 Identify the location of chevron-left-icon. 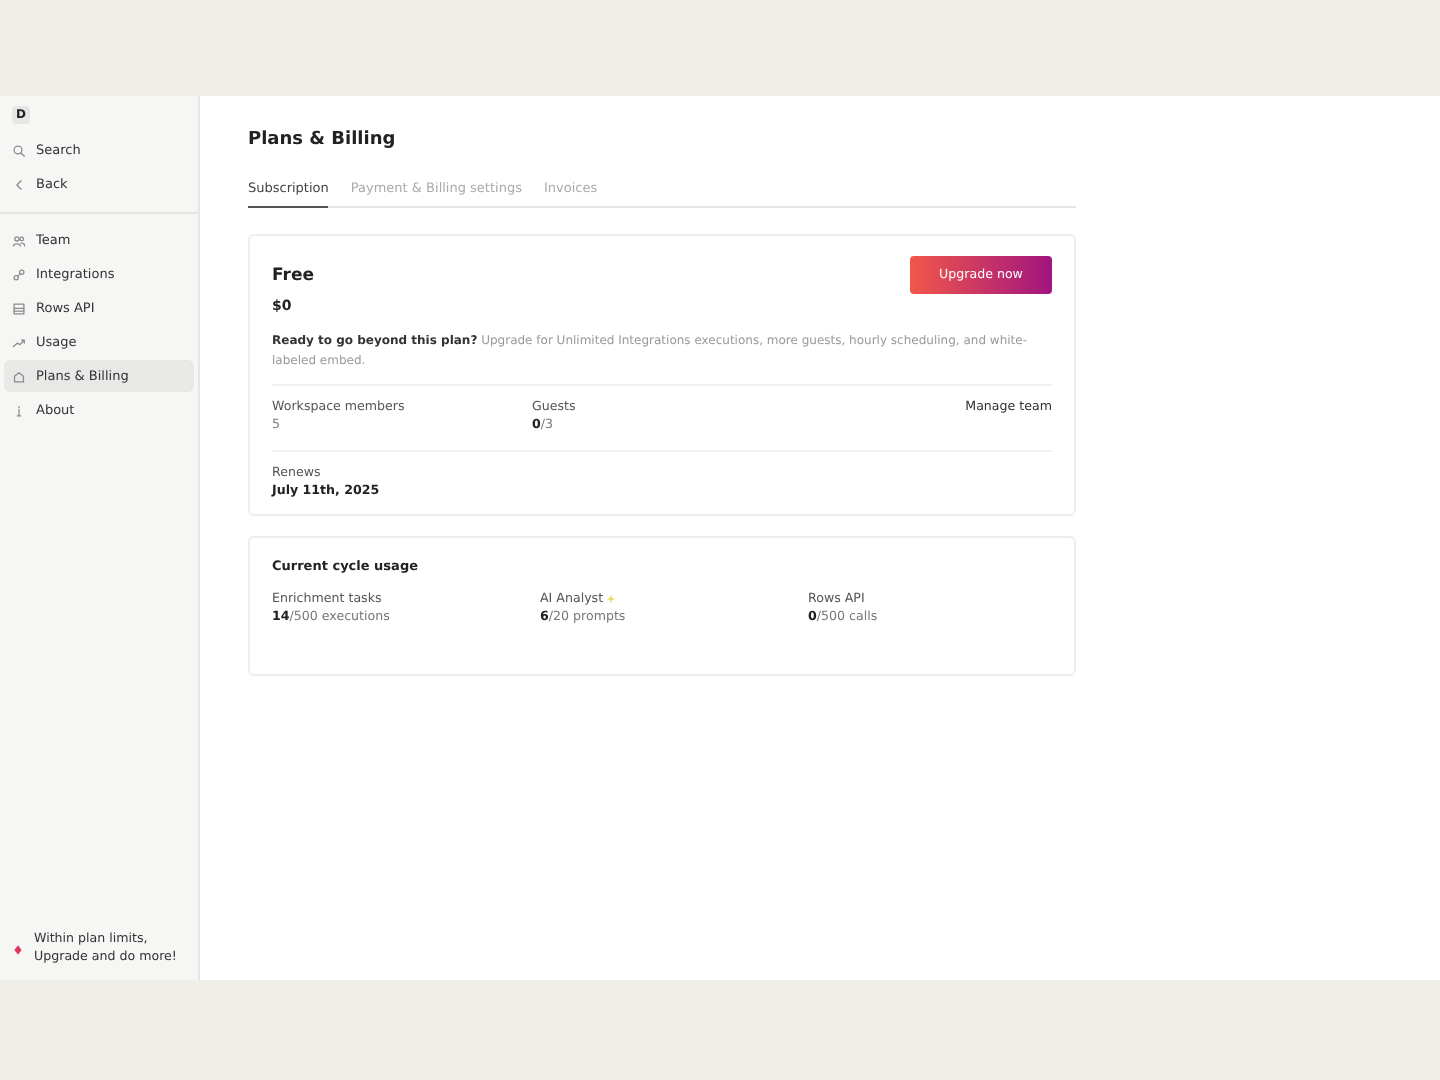
(19, 184).